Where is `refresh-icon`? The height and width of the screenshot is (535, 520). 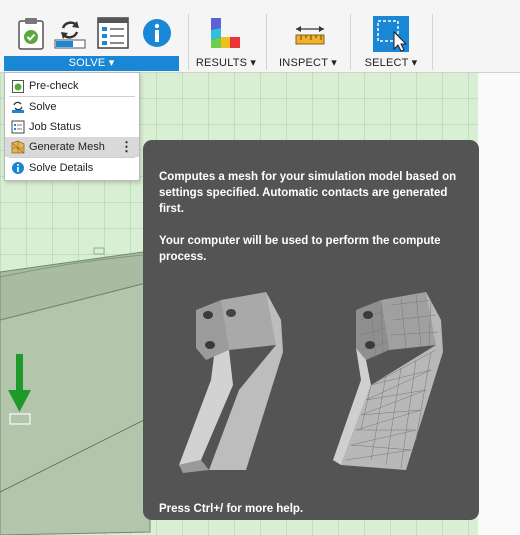
refresh-icon is located at coordinates (70, 33).